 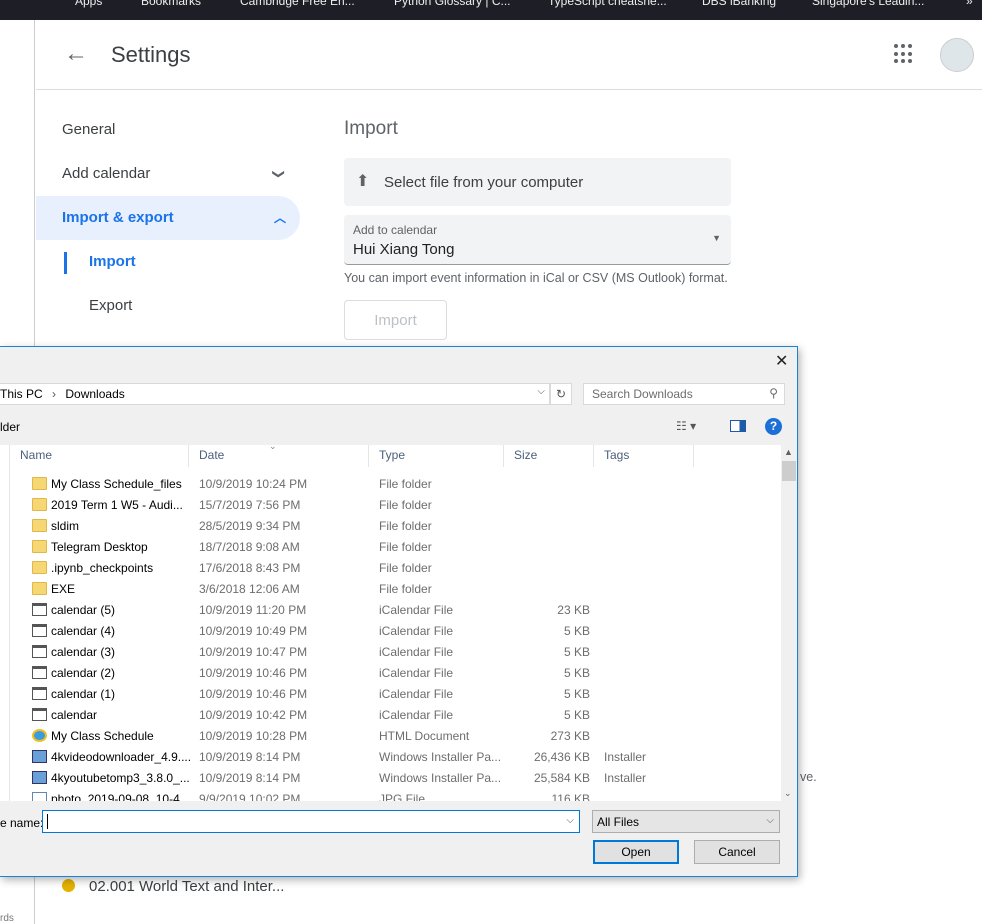 I want to click on refresh-icon: ↻, so click(x=561, y=394).